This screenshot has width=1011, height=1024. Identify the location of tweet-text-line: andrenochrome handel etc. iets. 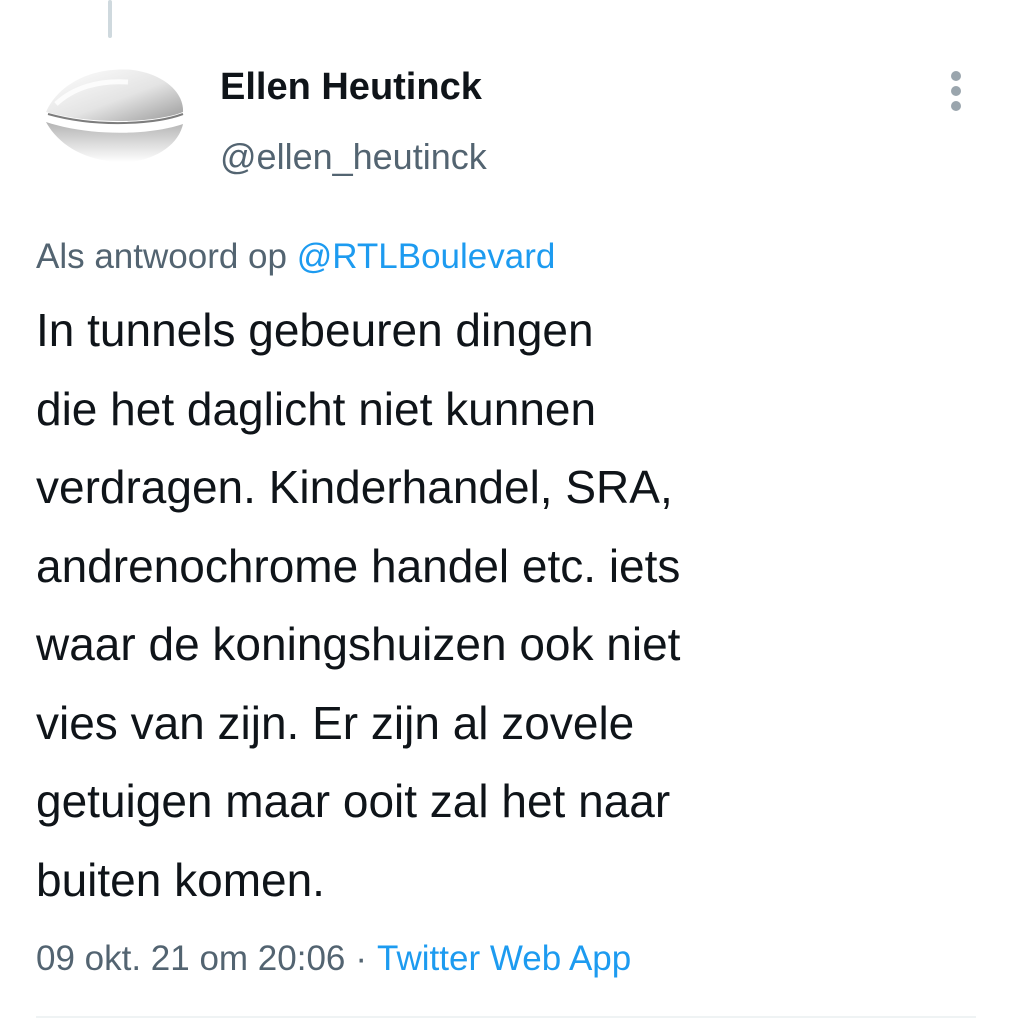
(358, 565).